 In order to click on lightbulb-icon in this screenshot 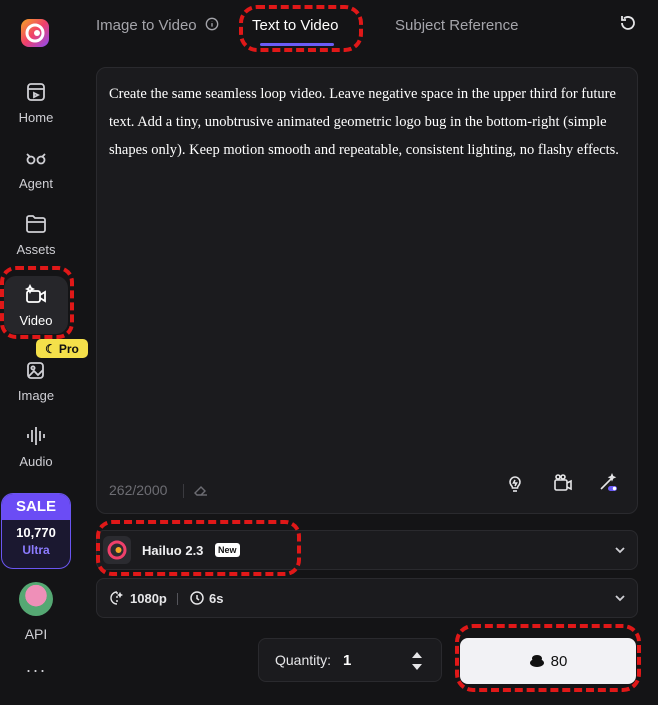, I will do `click(515, 483)`.